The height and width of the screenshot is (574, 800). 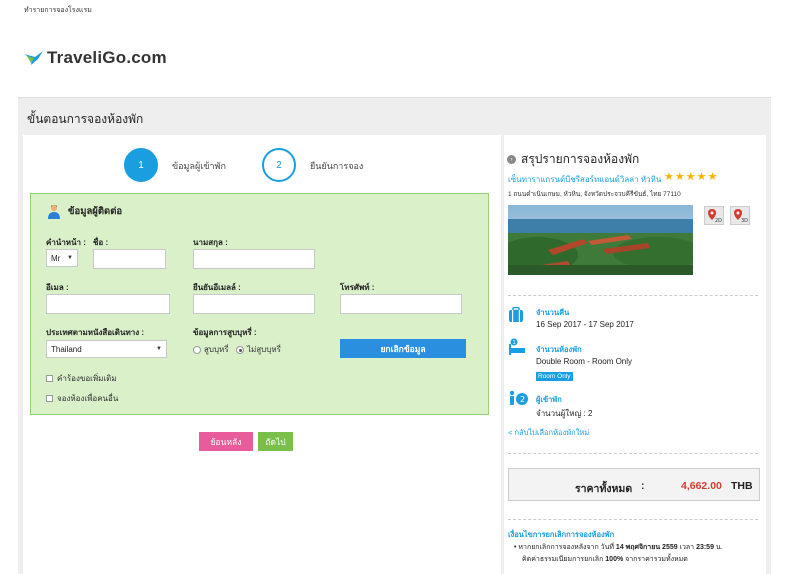 I want to click on firstname-input, so click(x=129, y=259).